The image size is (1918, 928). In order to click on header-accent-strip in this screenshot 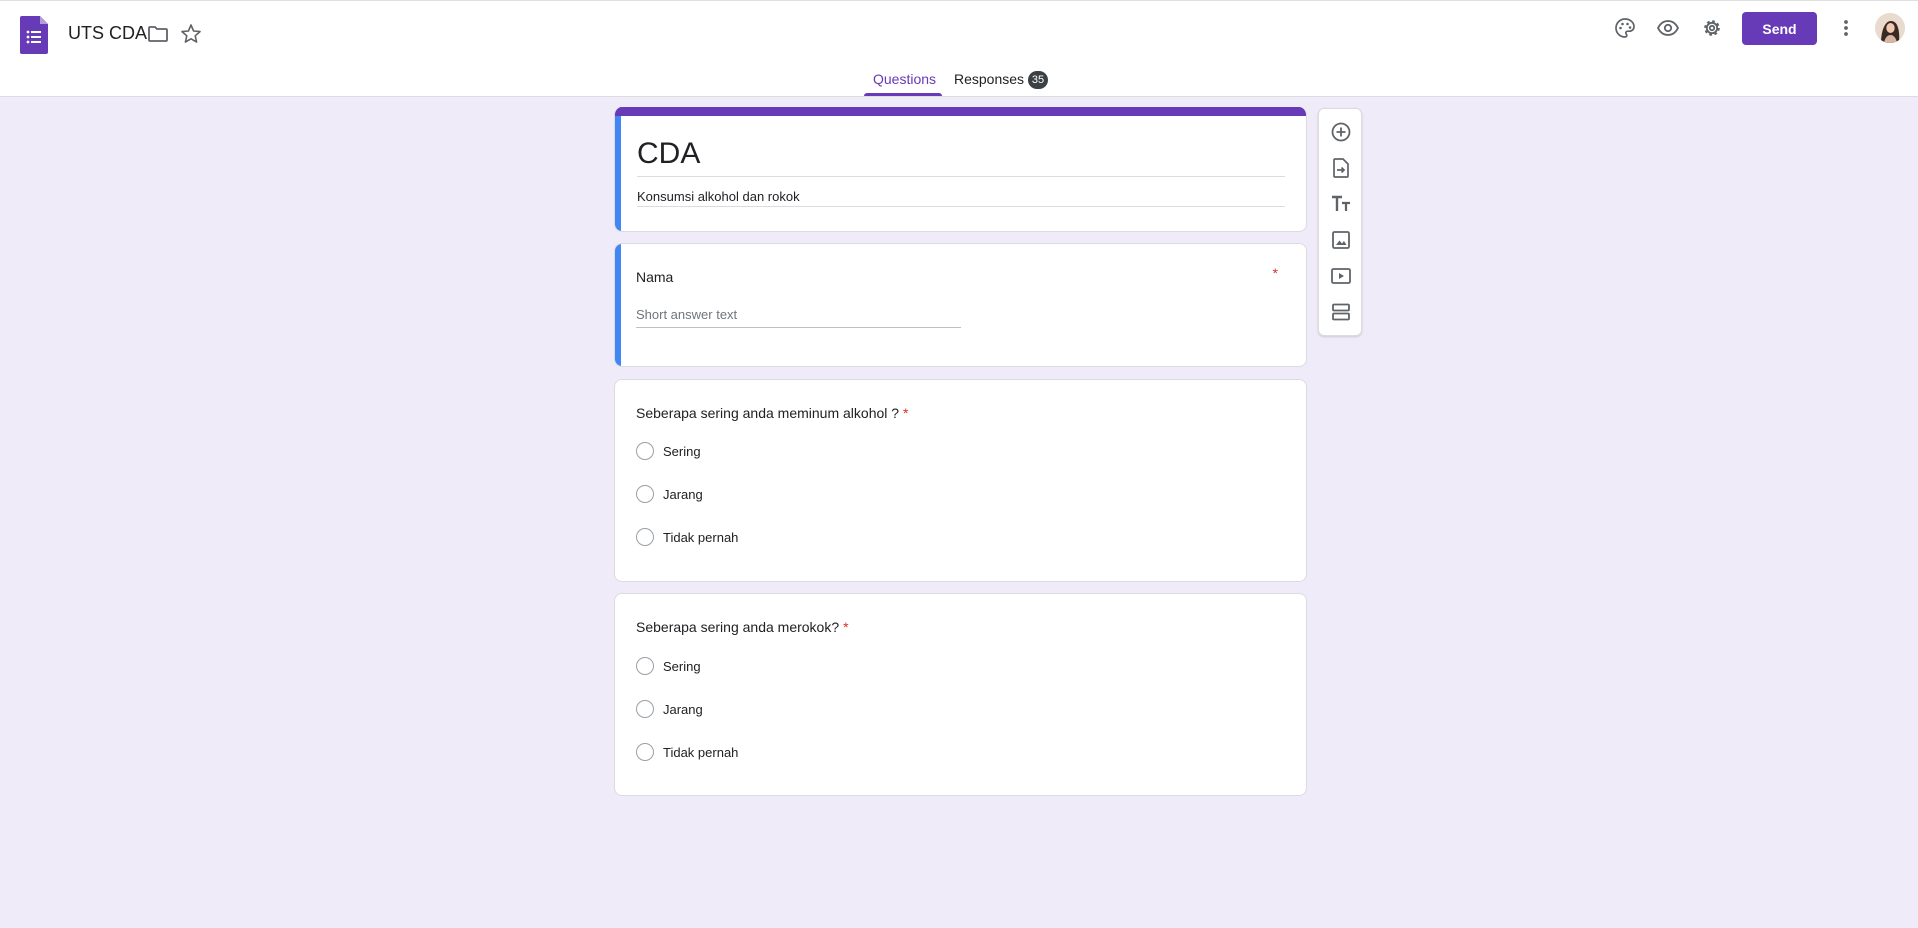, I will do `click(960, 111)`.